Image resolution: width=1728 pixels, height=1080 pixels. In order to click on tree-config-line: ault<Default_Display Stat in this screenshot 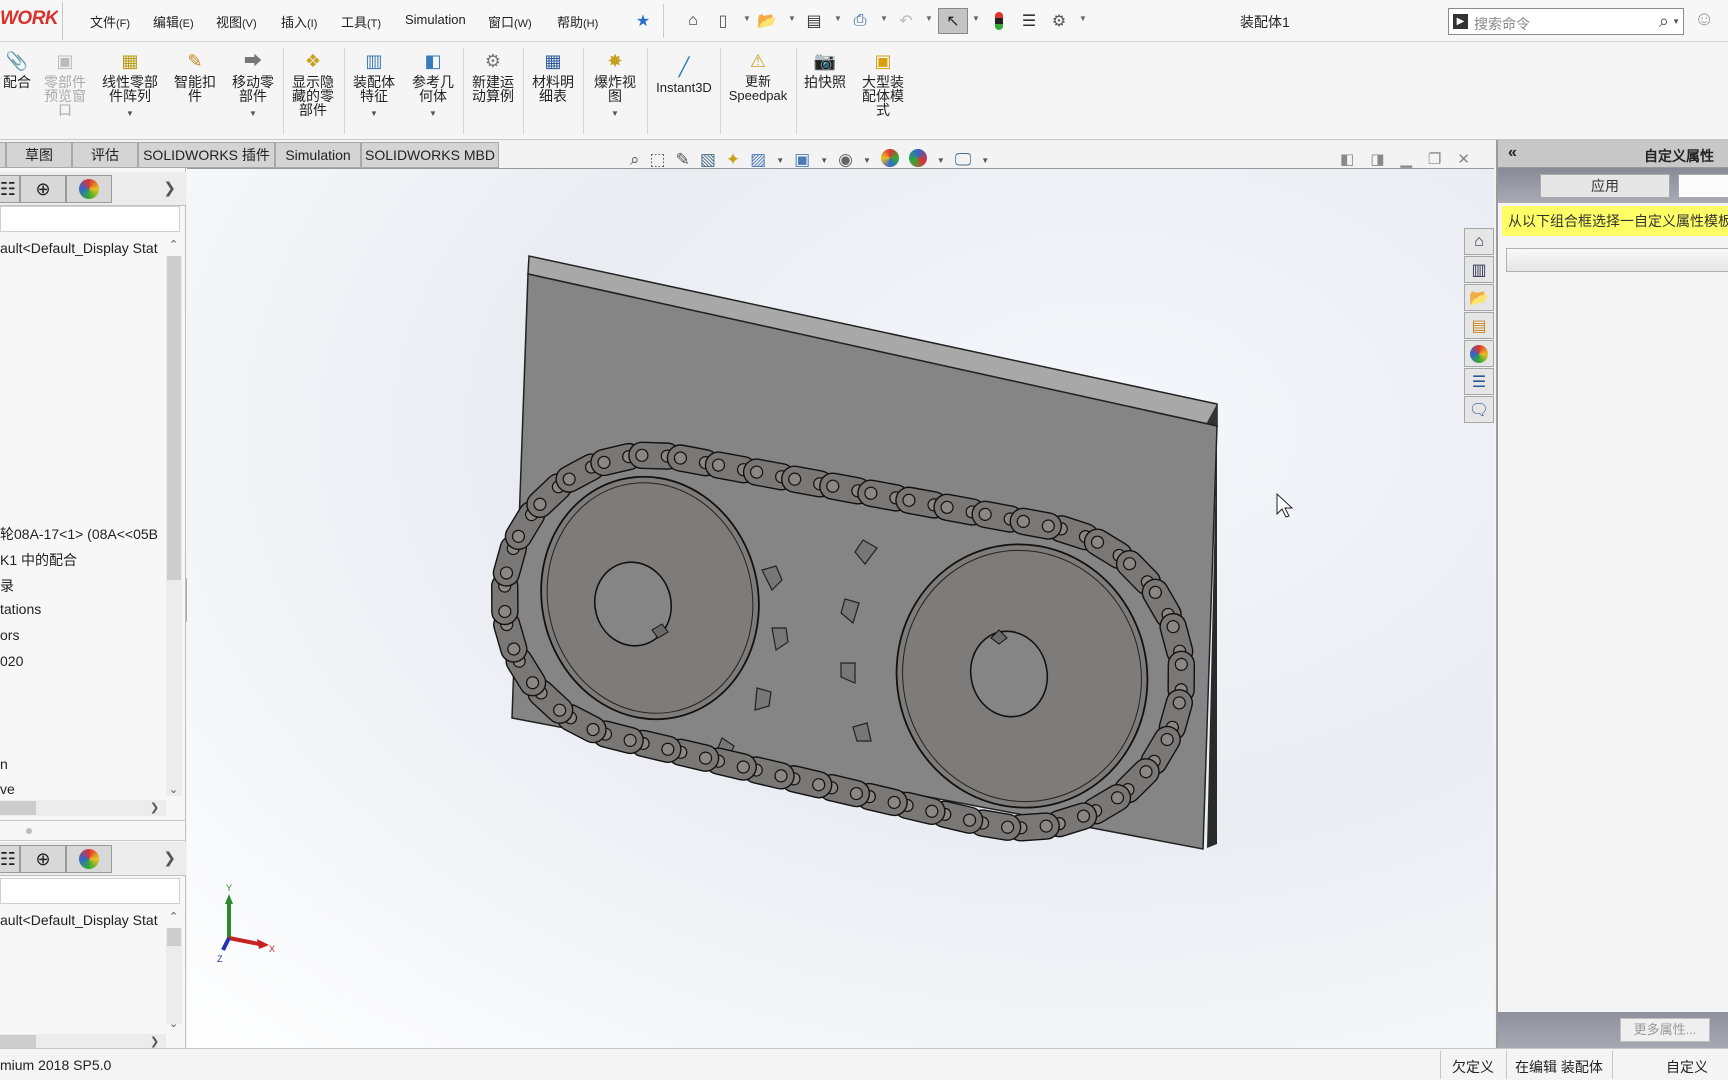, I will do `click(82, 920)`.